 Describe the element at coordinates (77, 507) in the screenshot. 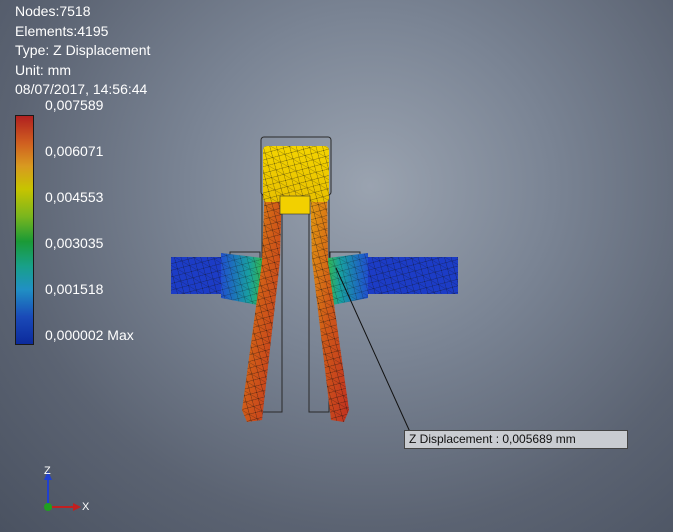

I see `x-axis-arrow-icon` at that location.